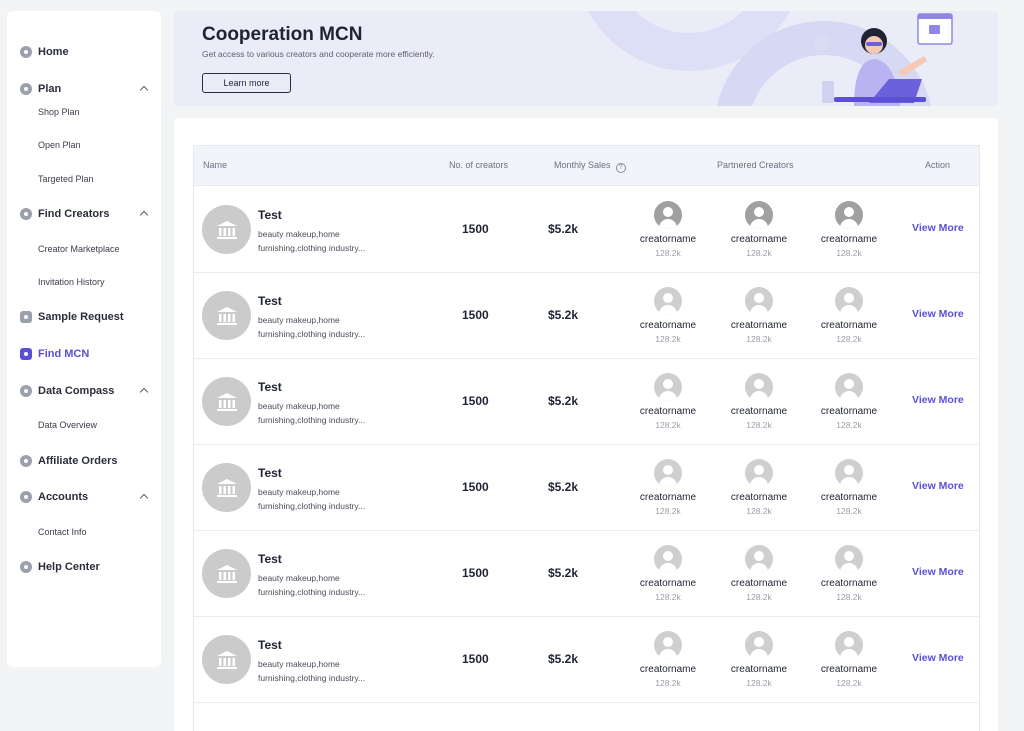  I want to click on find-creators-icon, so click(26, 214).